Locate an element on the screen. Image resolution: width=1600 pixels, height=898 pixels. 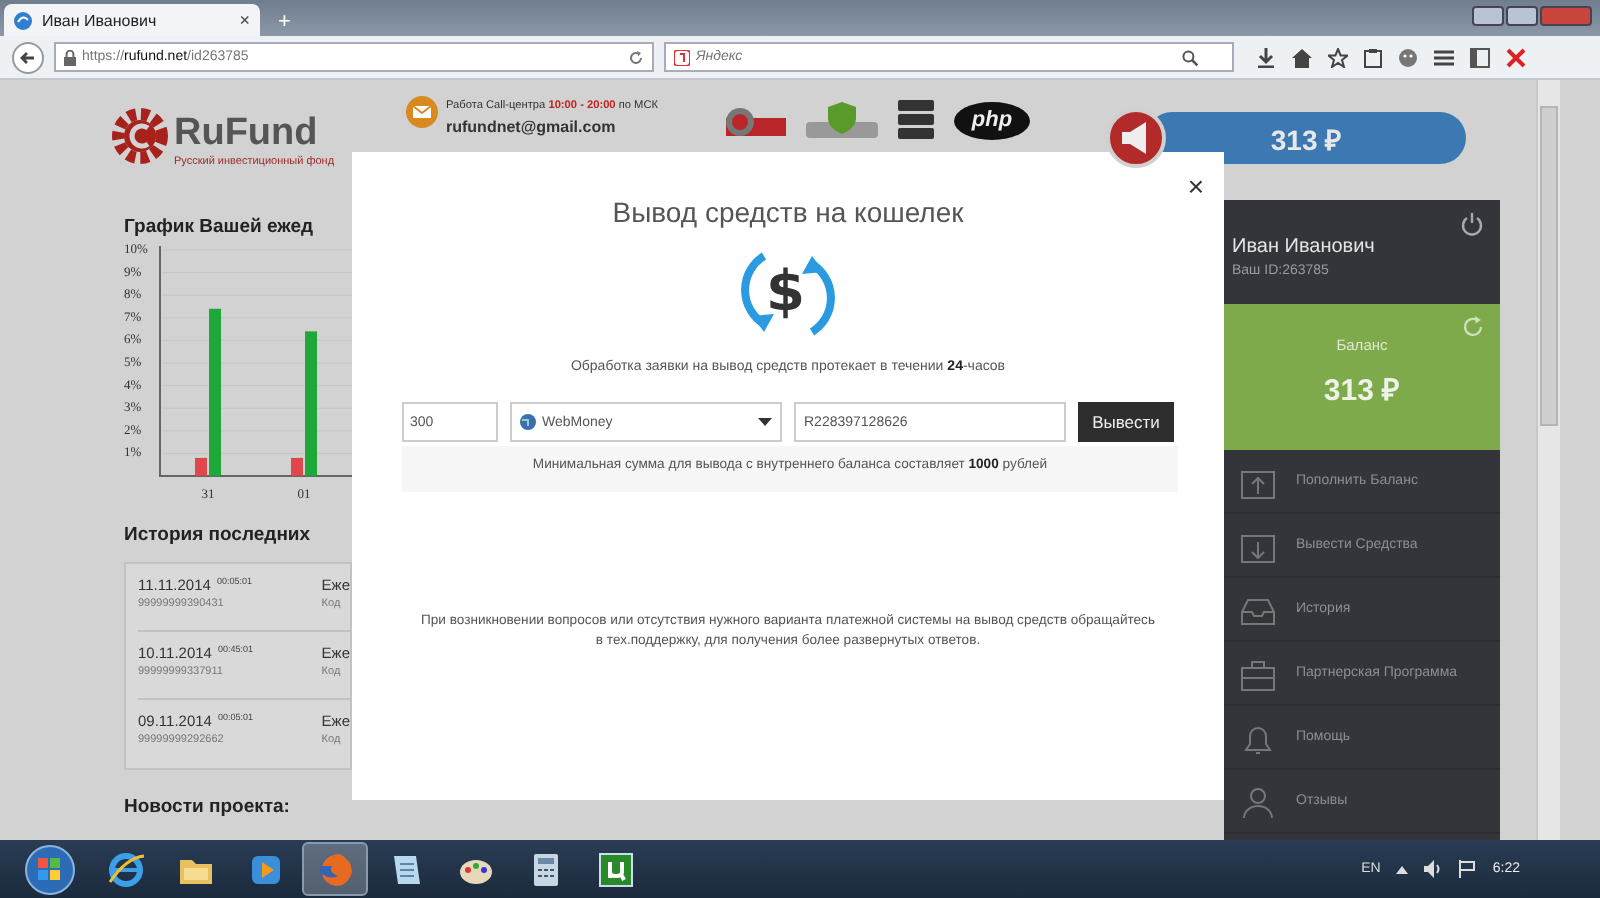
minimize-button is located at coordinates (1488, 16).